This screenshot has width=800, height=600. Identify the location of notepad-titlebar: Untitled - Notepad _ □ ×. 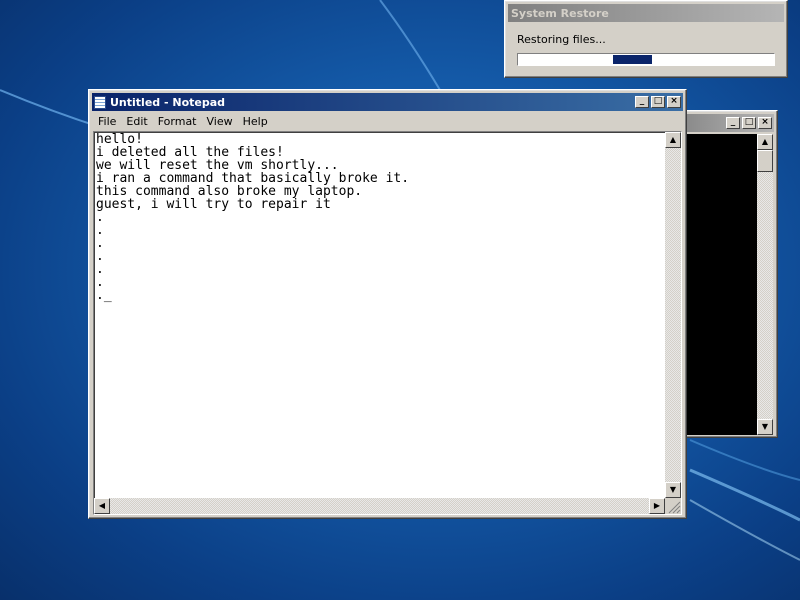
(387, 102).